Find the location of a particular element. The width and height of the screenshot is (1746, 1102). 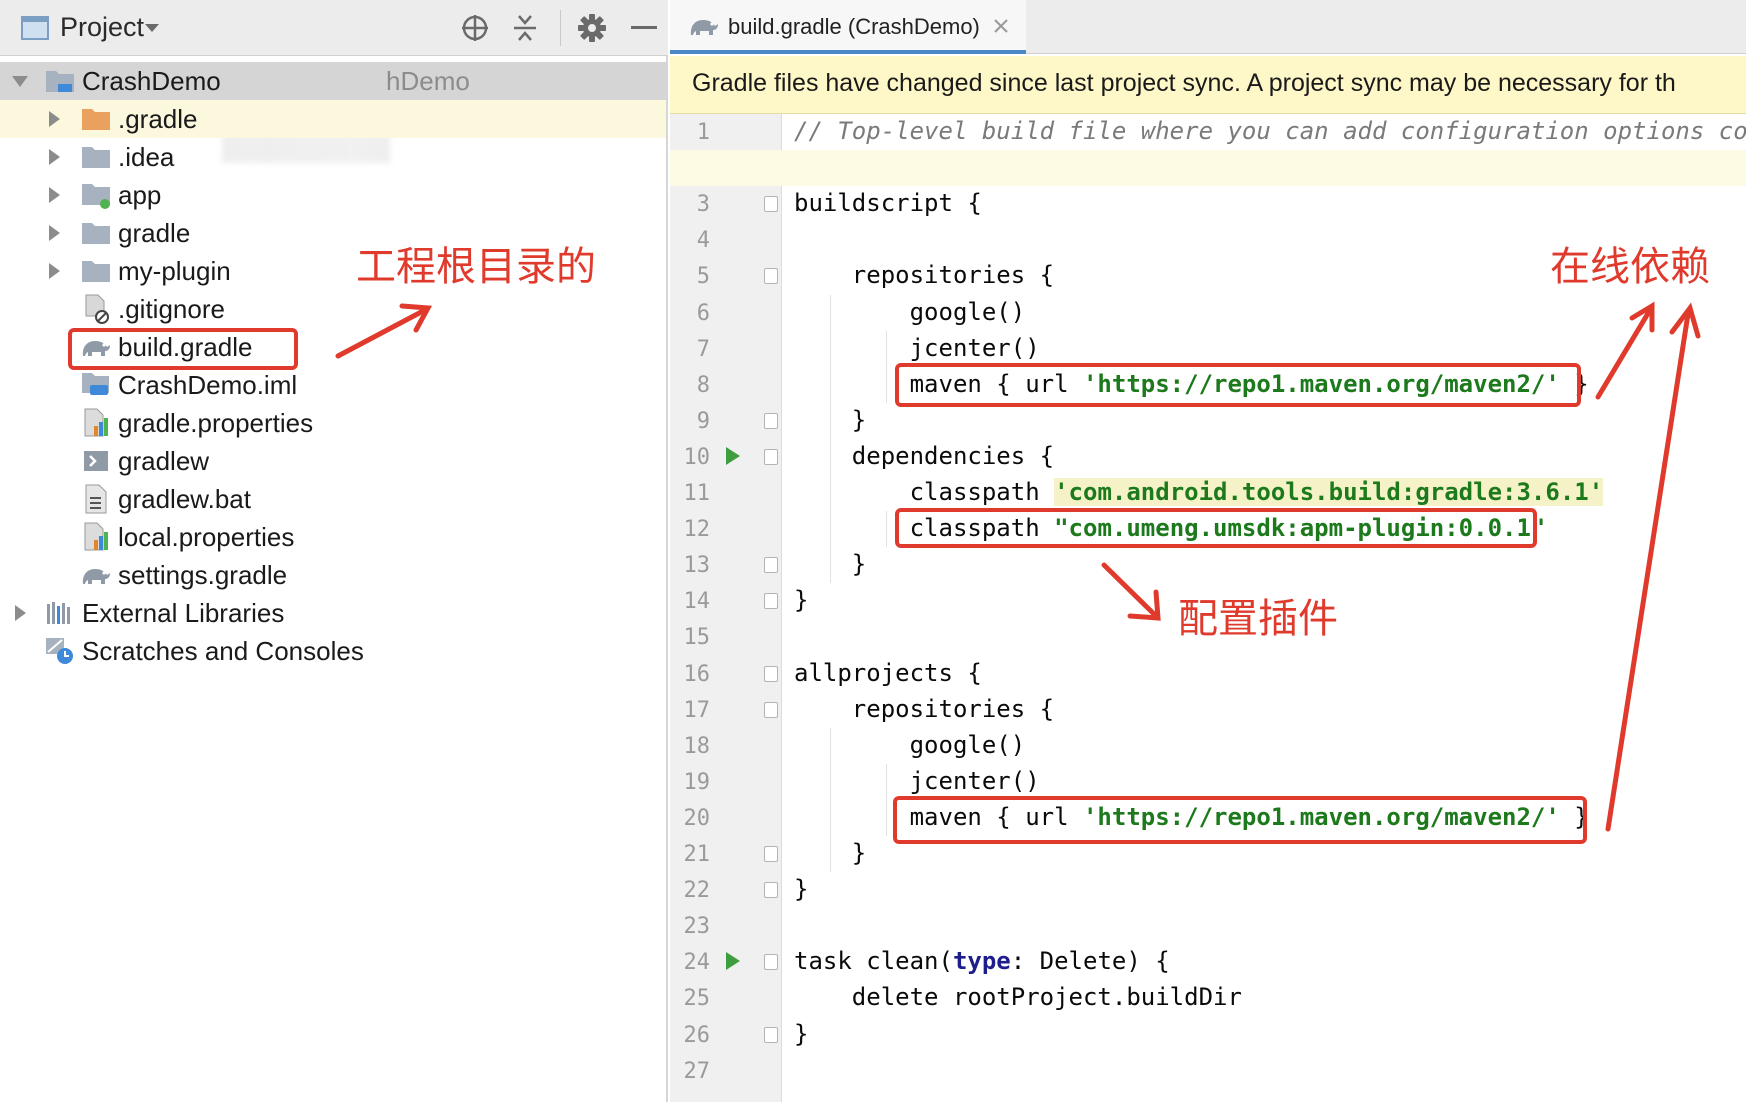

panel-title: Project is located at coordinates (102, 27).